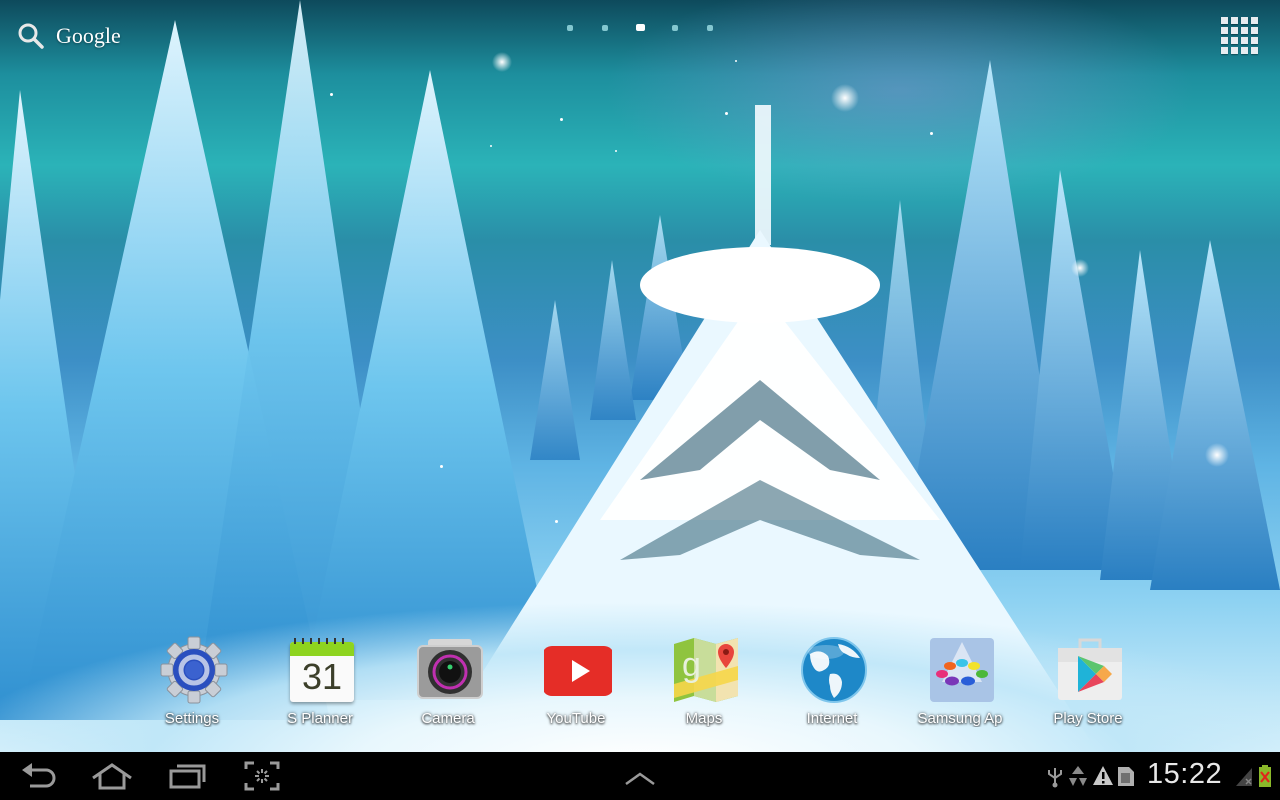 The height and width of the screenshot is (800, 1280). I want to click on youtube-play-icon, so click(578, 671).